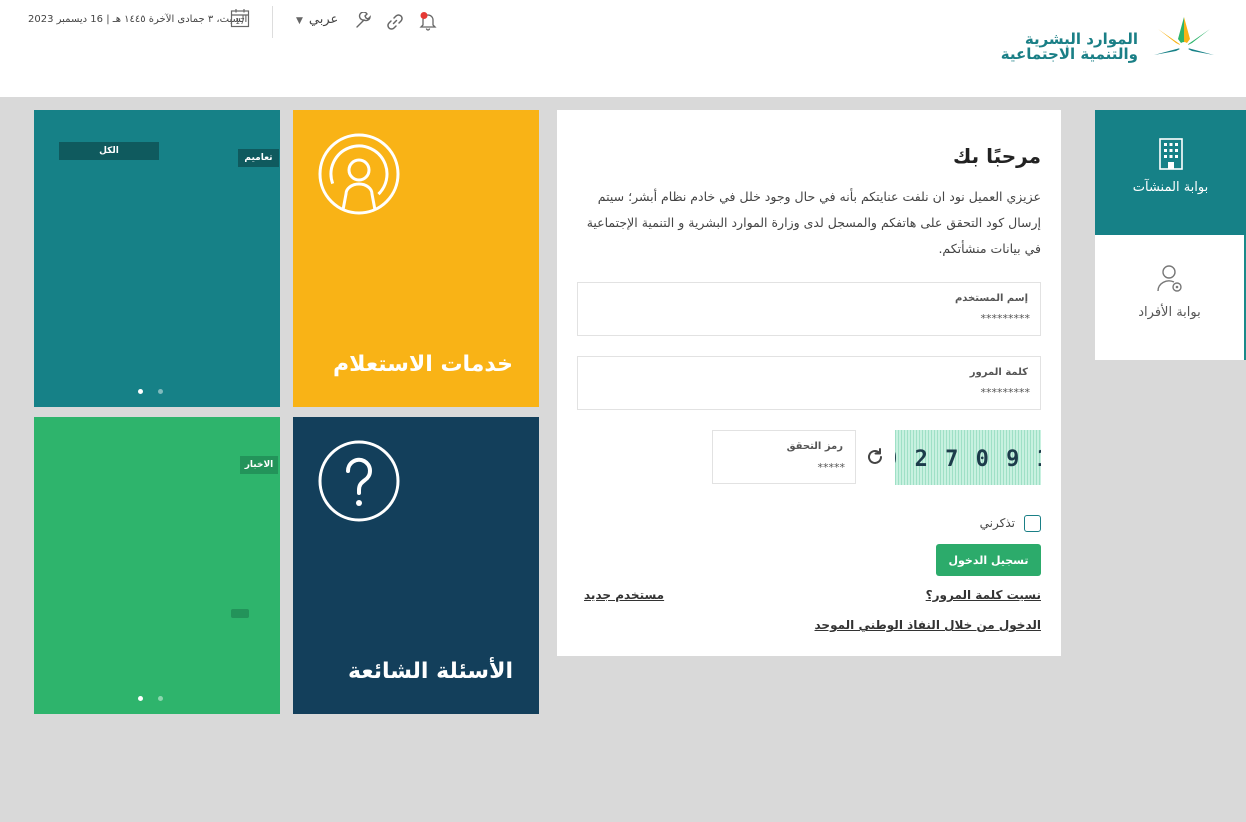 This screenshot has width=1246, height=822. I want to click on captcha-field: رمز التحقق, so click(784, 457).